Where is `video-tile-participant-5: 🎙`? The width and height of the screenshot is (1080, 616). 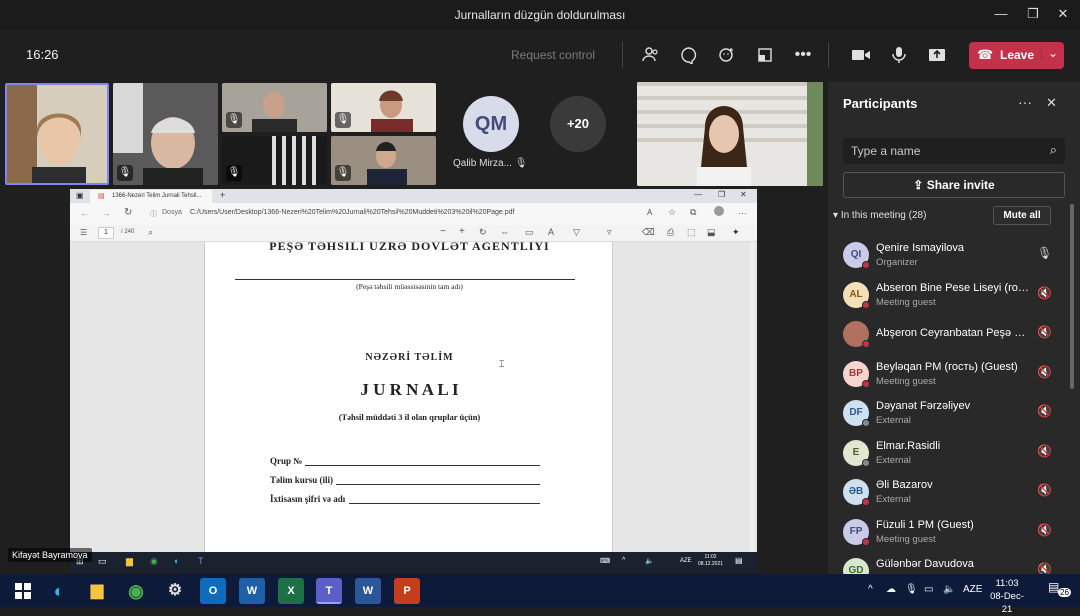
video-tile-participant-5: 🎙 is located at coordinates (383, 107).